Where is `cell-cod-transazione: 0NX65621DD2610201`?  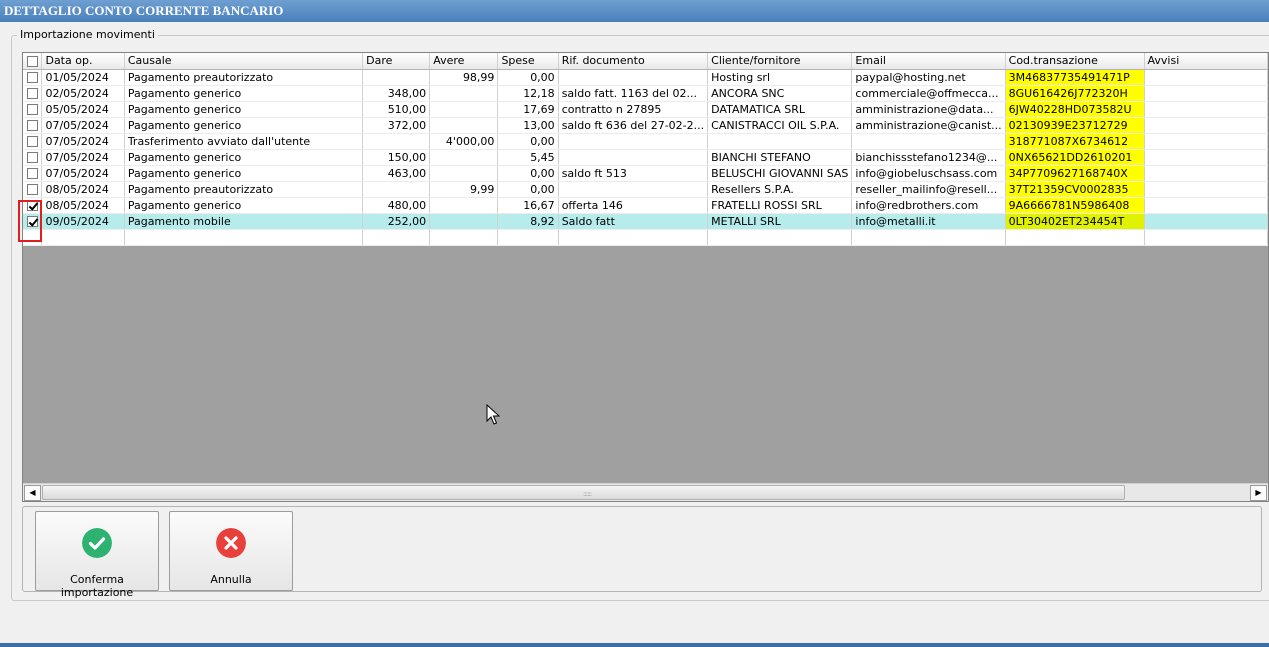
cell-cod-transazione: 0NX65621DD2610201 is located at coordinates (1075, 157).